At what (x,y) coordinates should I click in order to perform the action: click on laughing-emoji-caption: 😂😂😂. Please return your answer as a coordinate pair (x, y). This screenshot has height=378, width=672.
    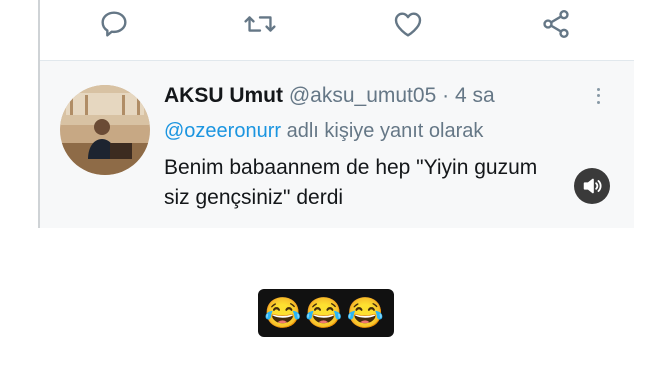
    Looking at the image, I should click on (326, 313).